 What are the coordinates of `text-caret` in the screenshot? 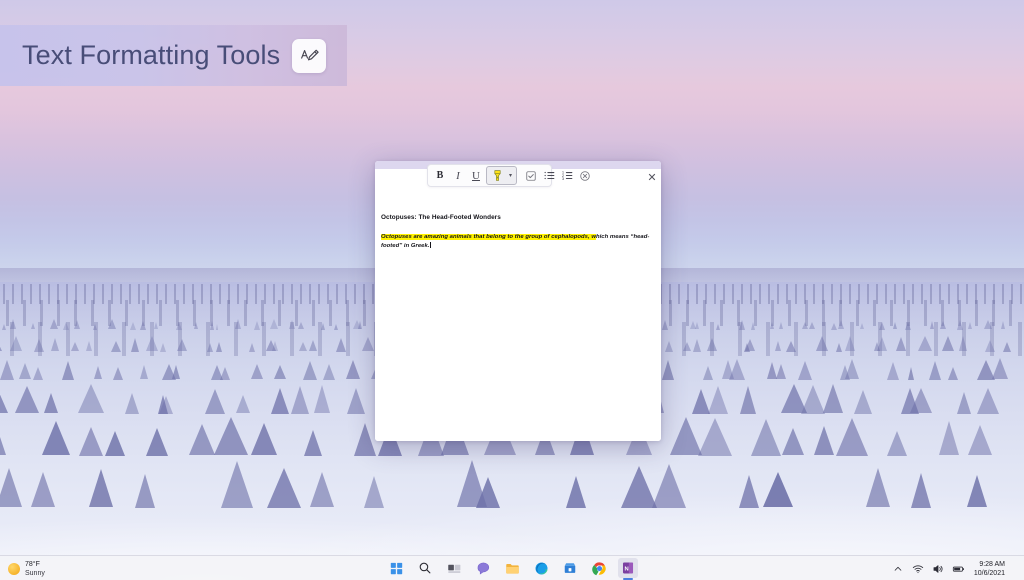 It's located at (430, 244).